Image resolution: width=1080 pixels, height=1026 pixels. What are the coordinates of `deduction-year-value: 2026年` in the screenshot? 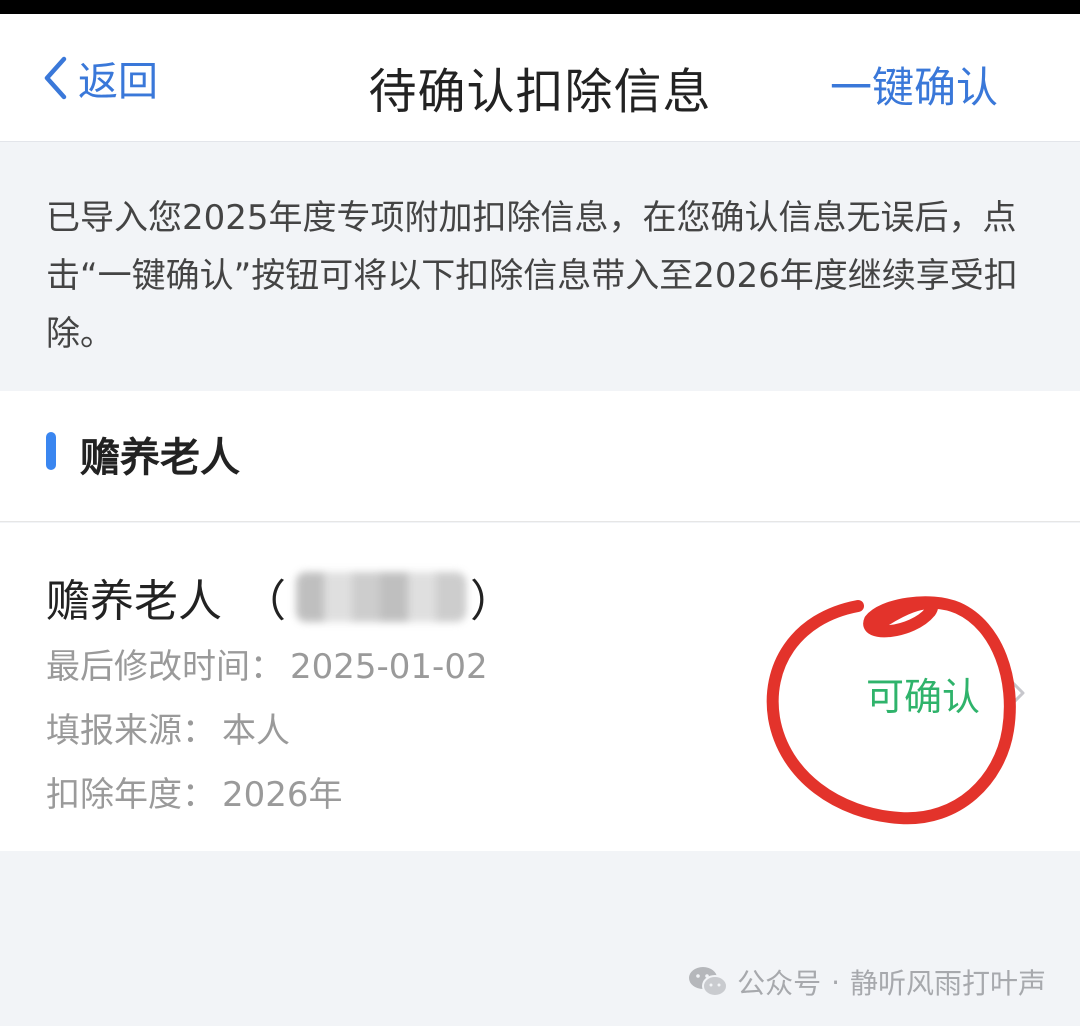 It's located at (282, 795).